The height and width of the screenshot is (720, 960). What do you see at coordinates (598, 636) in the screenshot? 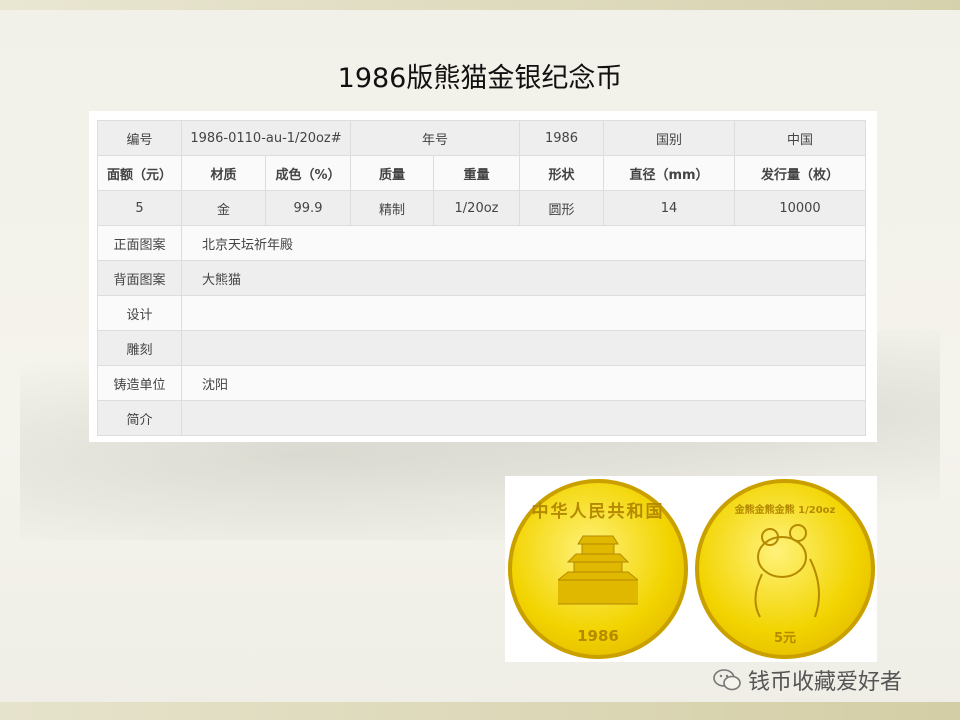
I see `obverse-year: 1986` at bounding box center [598, 636].